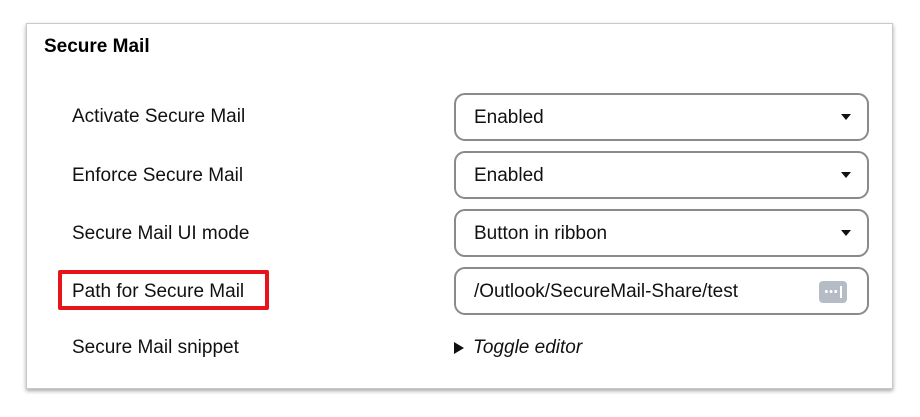 This screenshot has height=417, width=920. Describe the element at coordinates (509, 117) in the screenshot. I see `activate-secure-mail-value: Enabled` at that location.